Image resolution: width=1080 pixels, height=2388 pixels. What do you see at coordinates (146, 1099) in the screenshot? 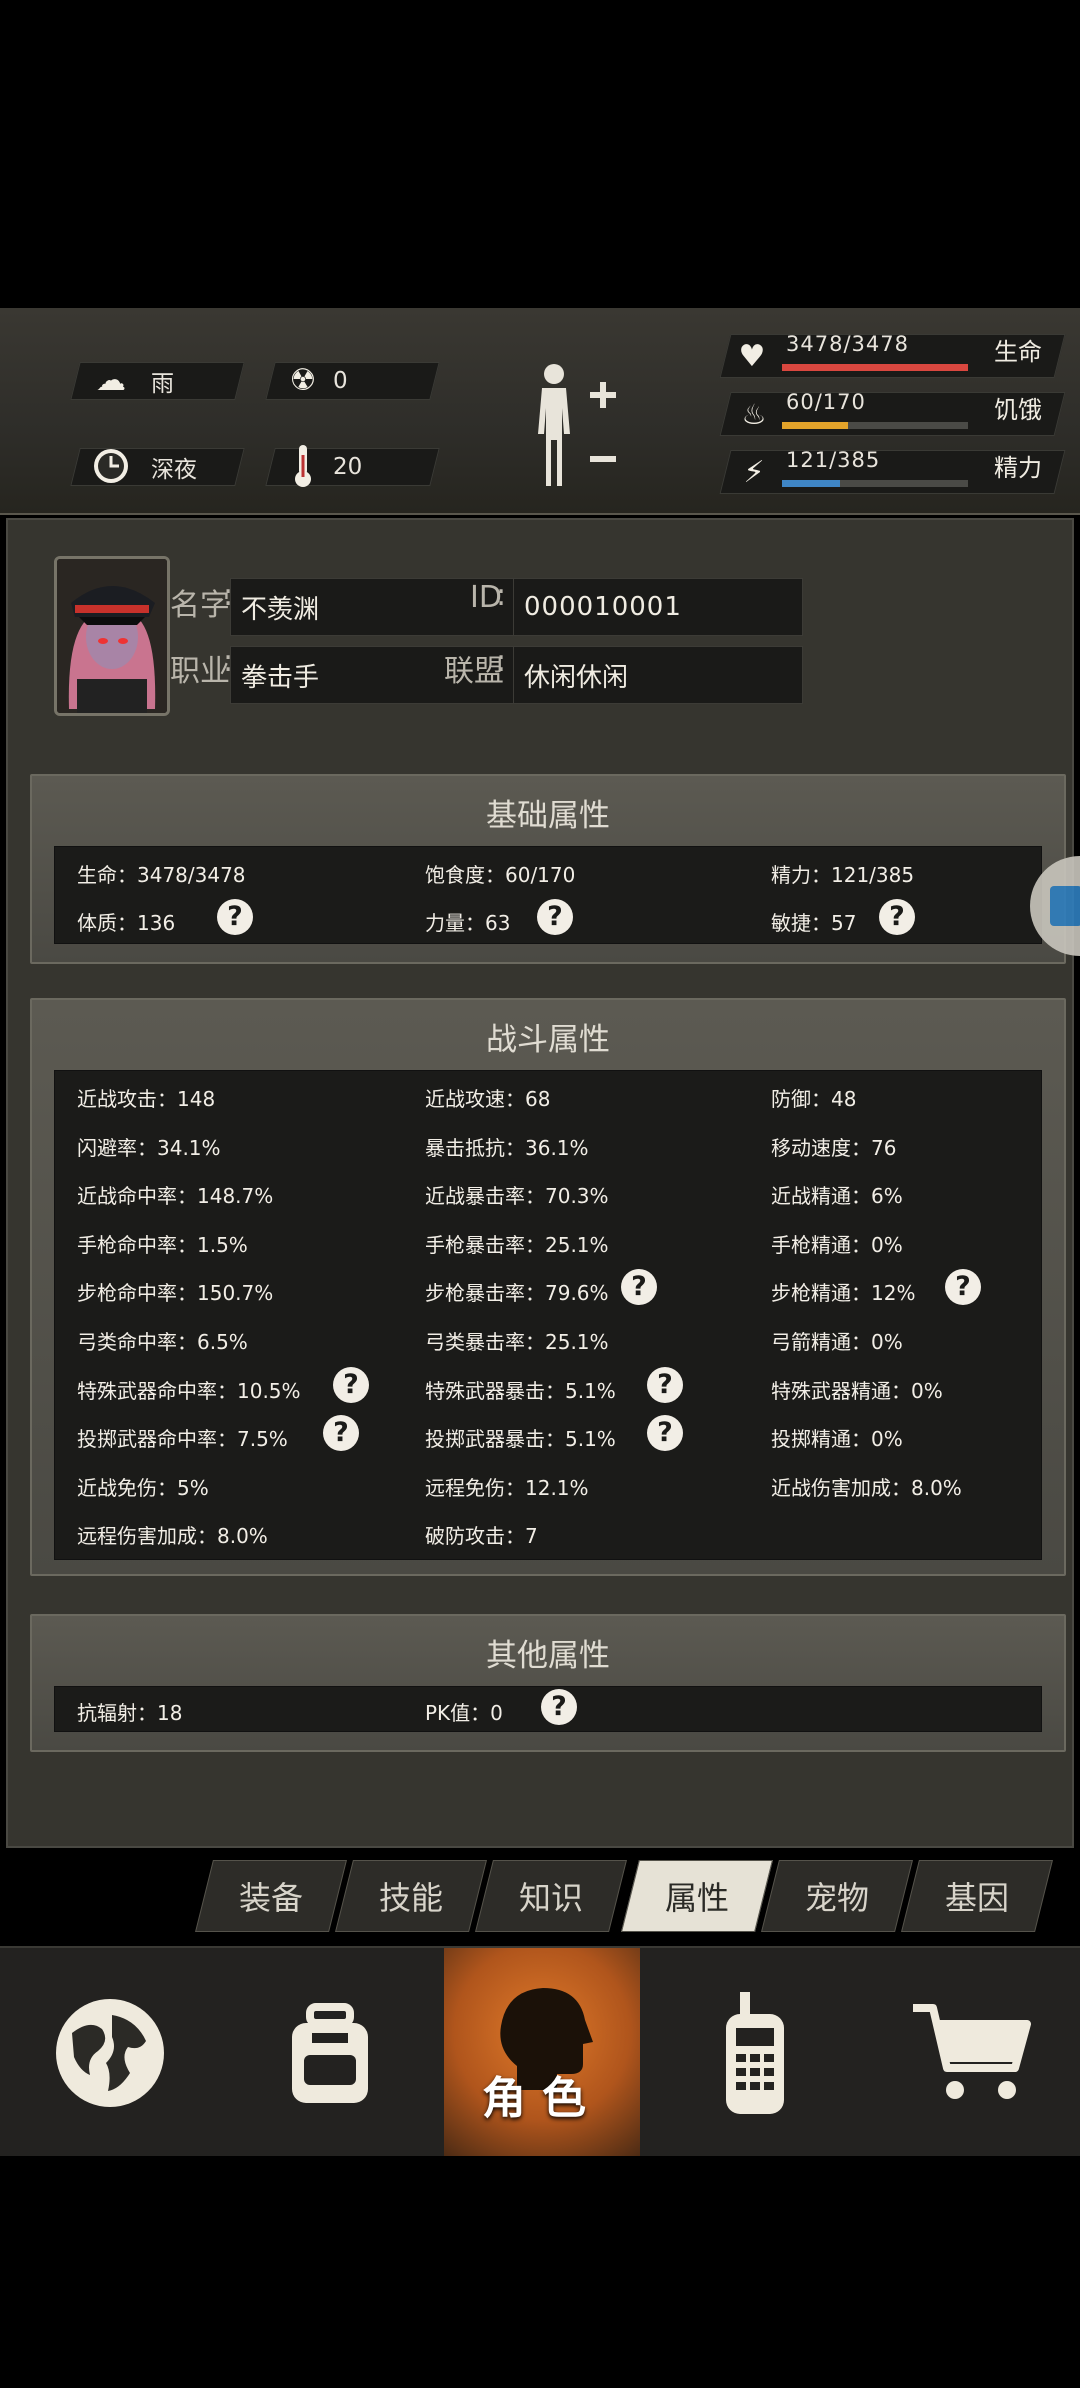
I see `combat-stat: 近战攻击：148` at bounding box center [146, 1099].